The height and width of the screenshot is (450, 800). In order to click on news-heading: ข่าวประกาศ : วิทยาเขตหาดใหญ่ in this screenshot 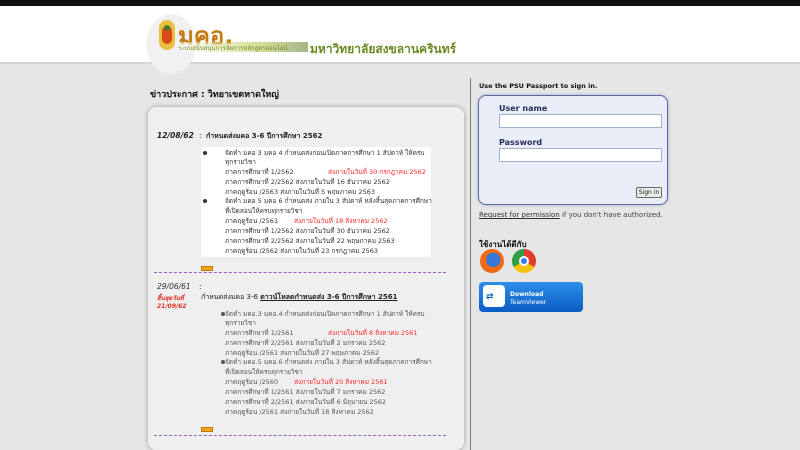, I will do `click(214, 95)`.